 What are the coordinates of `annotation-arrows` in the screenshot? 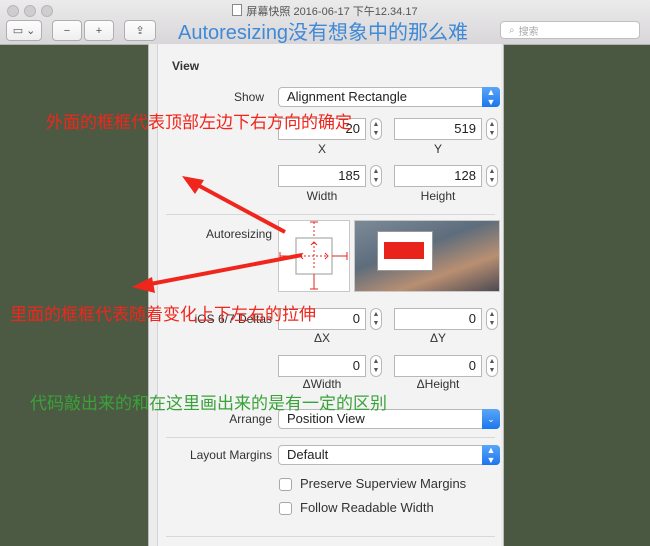 It's located at (217, 234).